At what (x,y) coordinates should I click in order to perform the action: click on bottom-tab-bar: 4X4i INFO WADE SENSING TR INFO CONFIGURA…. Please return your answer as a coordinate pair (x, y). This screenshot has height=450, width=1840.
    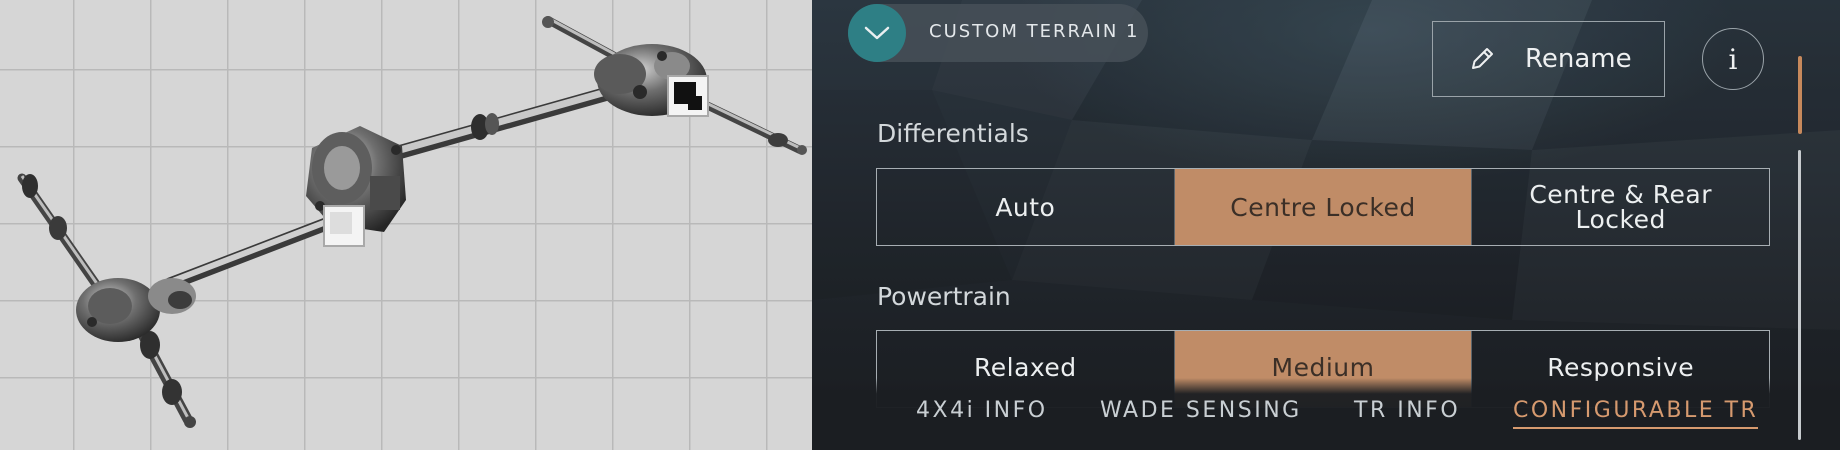
    Looking at the image, I should click on (1326, 418).